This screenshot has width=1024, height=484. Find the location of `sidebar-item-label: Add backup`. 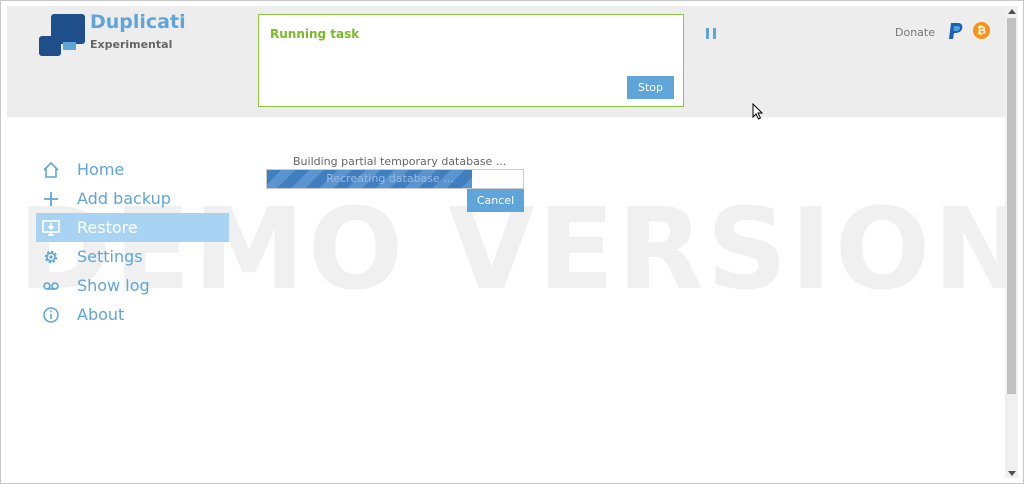

sidebar-item-label: Add backup is located at coordinates (124, 198).